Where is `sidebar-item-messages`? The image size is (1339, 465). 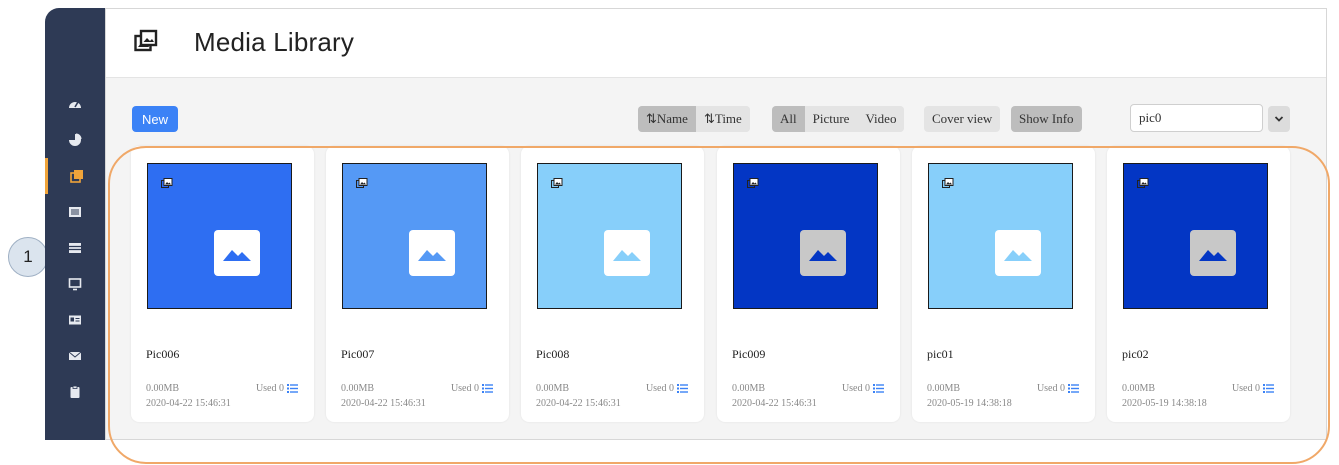 sidebar-item-messages is located at coordinates (75, 356).